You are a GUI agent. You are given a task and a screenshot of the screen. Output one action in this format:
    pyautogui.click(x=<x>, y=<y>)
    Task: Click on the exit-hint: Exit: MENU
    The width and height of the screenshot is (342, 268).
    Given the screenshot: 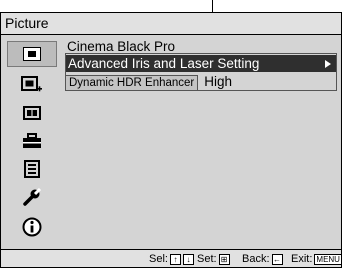 What is the action you would take?
    pyautogui.click(x=316, y=259)
    